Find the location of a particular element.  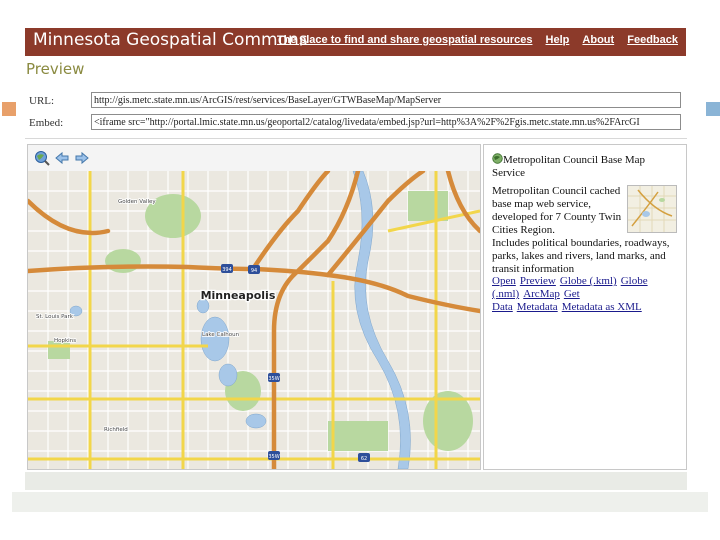

service-title: Metropolitan Council Base Map Service is located at coordinates (569, 166).